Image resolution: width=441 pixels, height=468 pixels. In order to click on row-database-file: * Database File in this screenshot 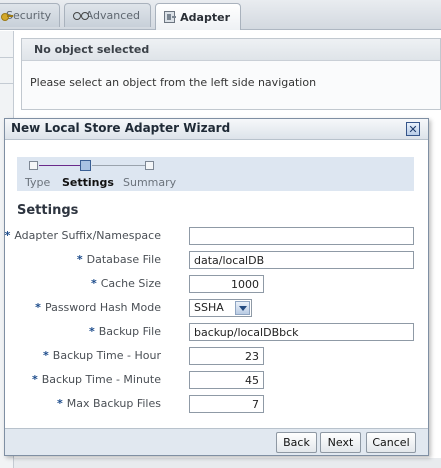, I will do `click(215, 261)`.